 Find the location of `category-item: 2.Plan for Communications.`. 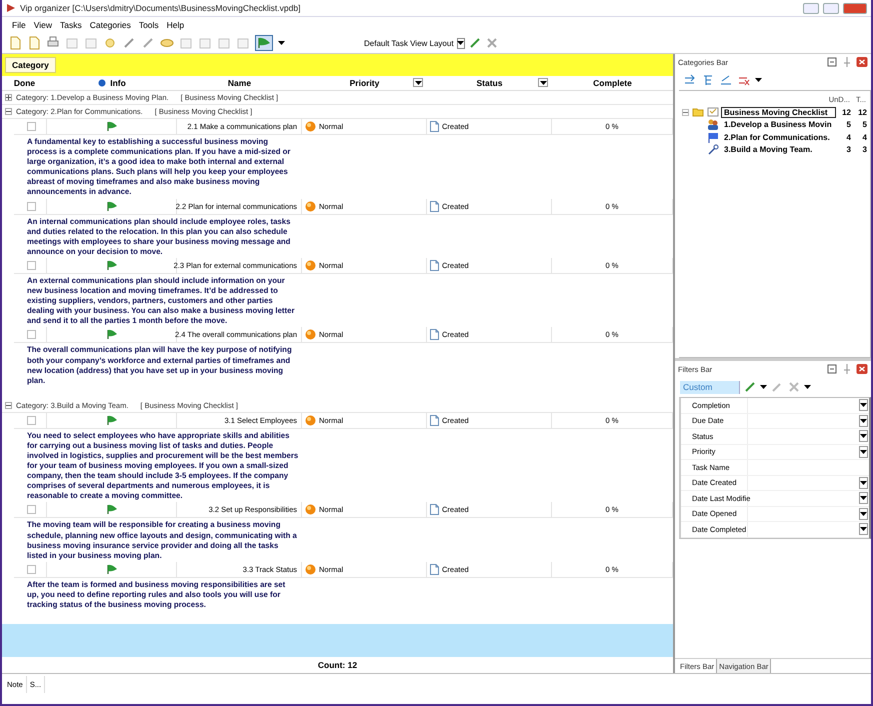

category-item: 2.Plan for Communications. is located at coordinates (778, 137).